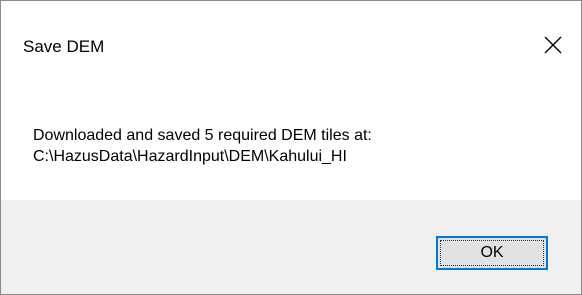 The image size is (582, 295). I want to click on dialog-title: Save DEM, so click(64, 46).